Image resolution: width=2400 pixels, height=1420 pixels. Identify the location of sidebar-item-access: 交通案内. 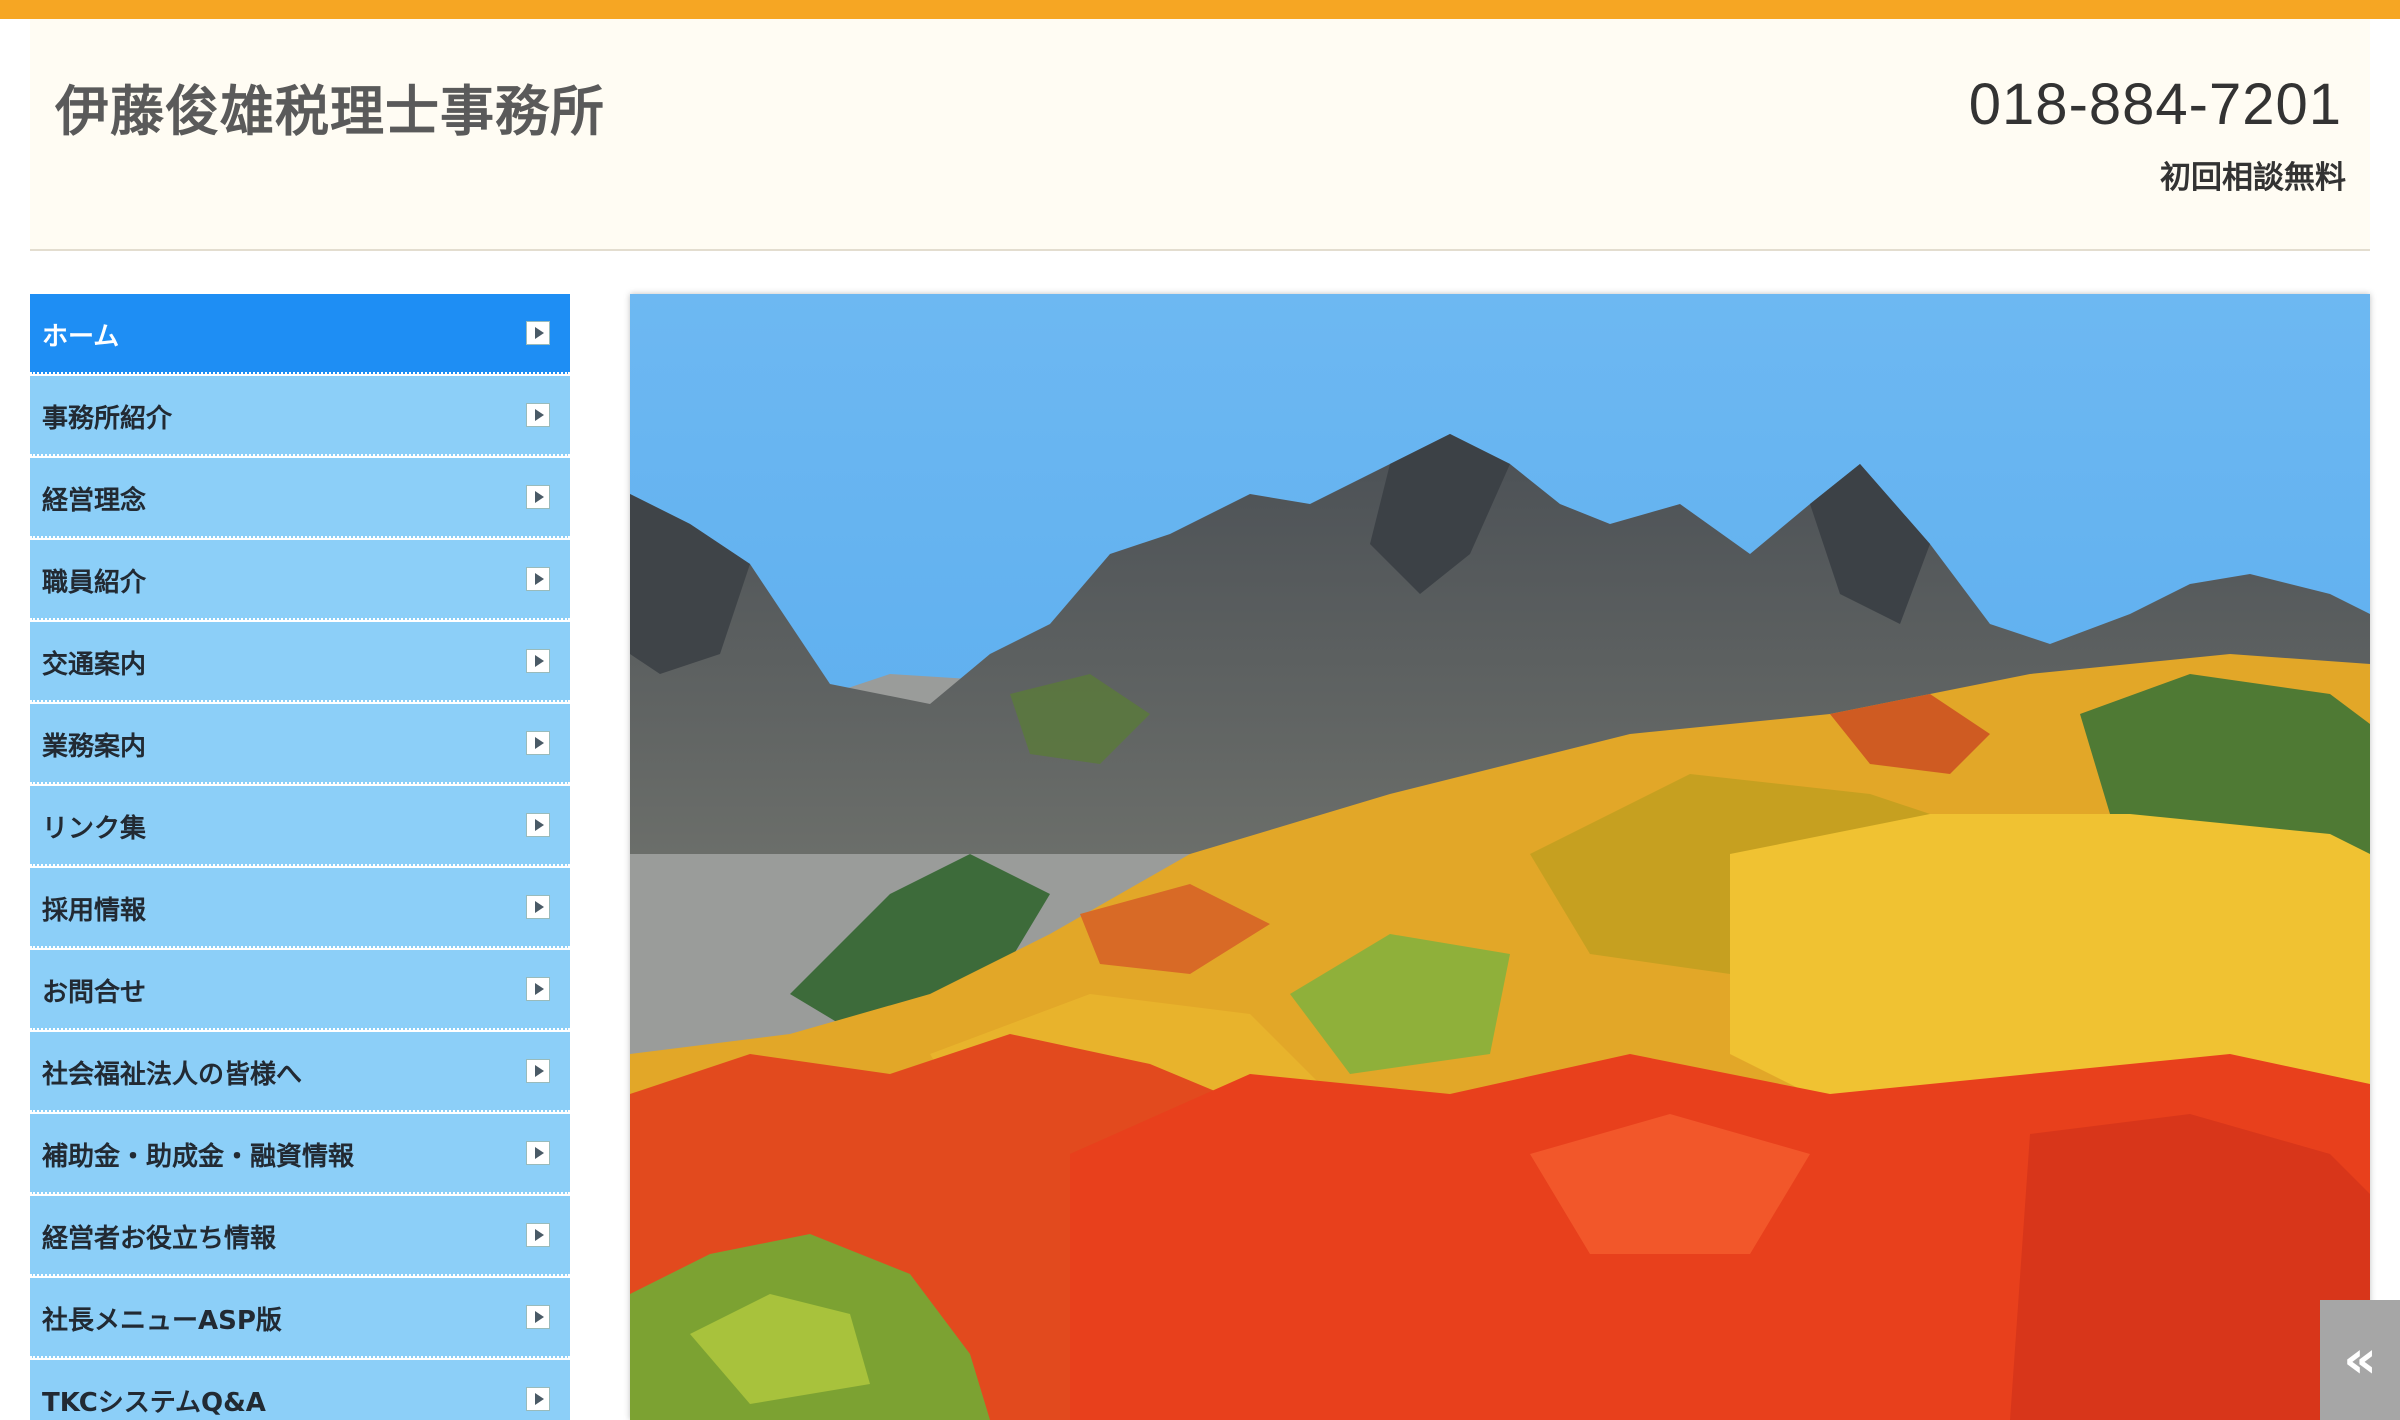
(300, 662).